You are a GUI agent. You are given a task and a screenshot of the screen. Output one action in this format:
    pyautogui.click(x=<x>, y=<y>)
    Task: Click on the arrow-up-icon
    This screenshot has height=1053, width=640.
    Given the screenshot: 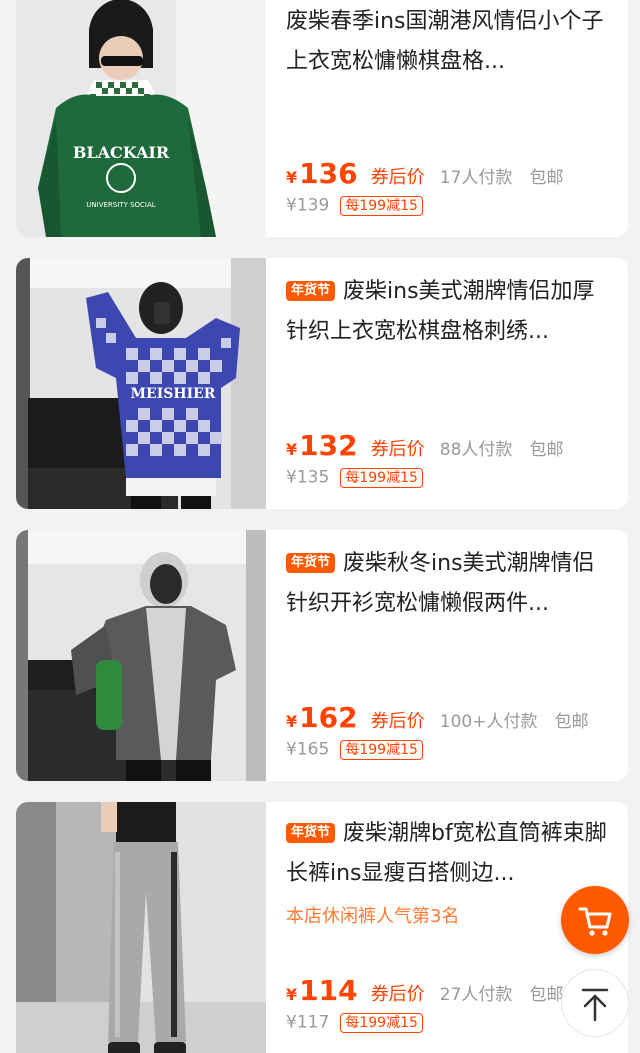 What is the action you would take?
    pyautogui.click(x=595, y=1005)
    